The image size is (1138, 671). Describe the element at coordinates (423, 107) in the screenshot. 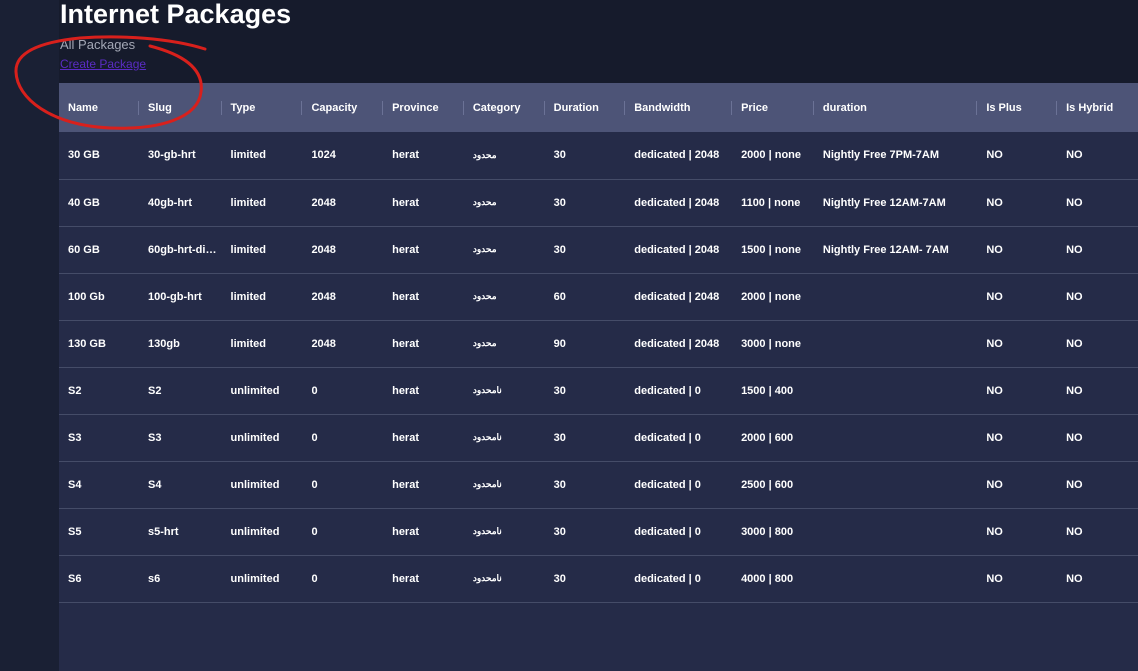

I see `column-header-province: Province` at that location.